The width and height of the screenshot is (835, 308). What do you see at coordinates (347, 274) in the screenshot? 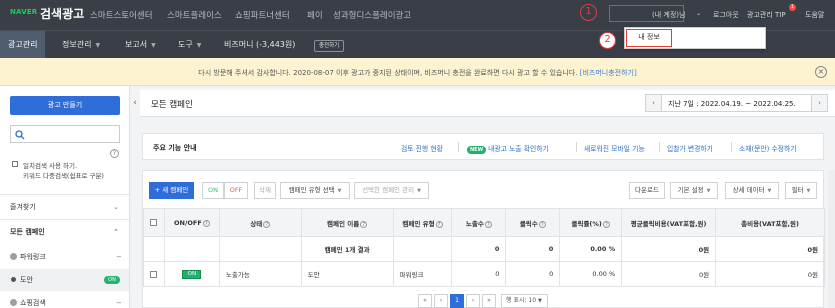
I see `campaign-name-link: 도안` at bounding box center [347, 274].